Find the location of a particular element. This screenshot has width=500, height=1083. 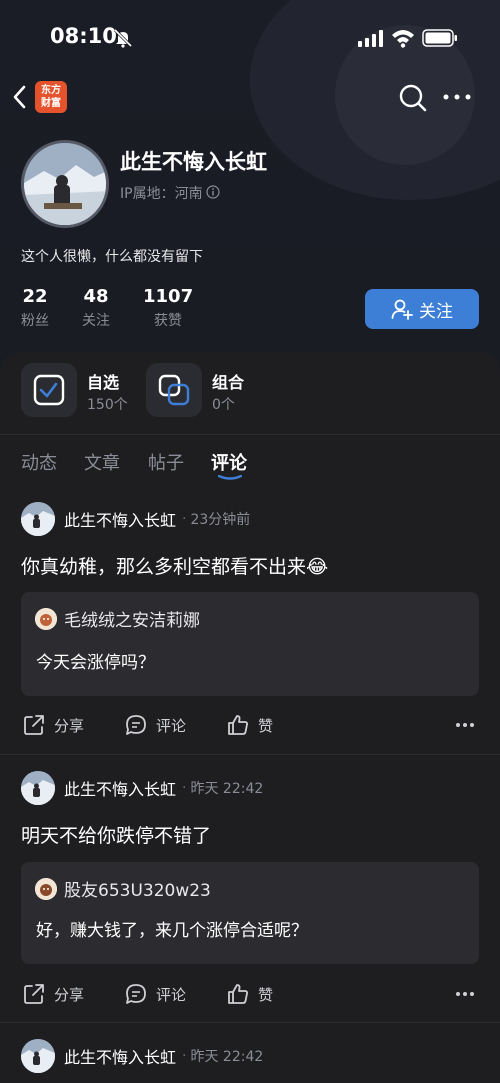

logo-line-1: 东方 is located at coordinates (51, 90).